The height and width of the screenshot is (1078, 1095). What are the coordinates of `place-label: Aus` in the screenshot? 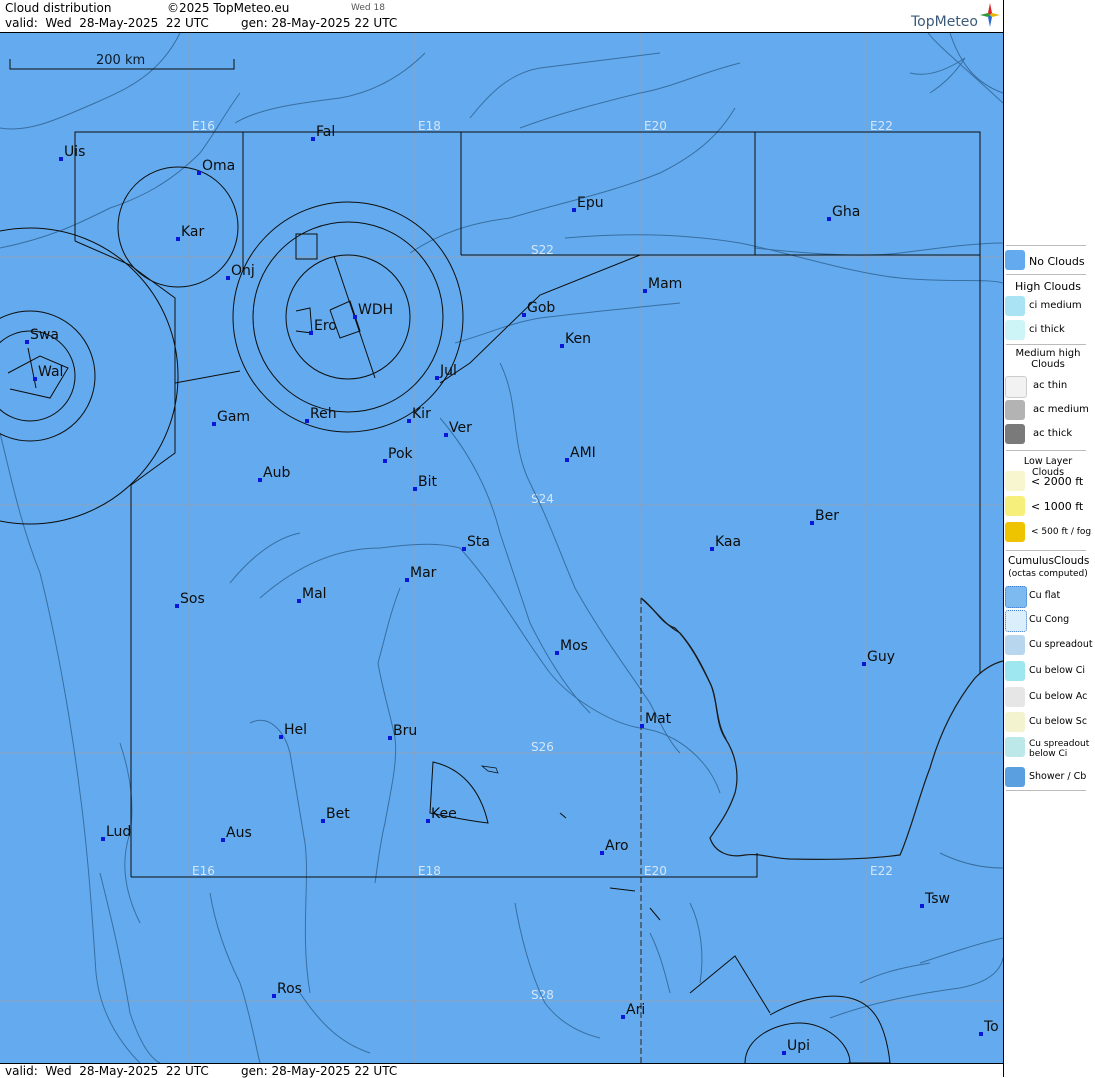 It's located at (239, 833).